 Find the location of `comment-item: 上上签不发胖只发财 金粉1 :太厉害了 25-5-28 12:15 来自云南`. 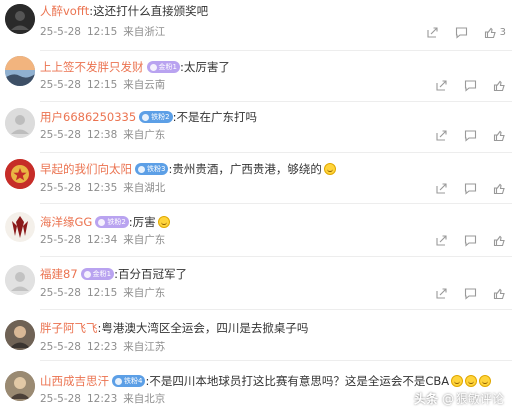

comment-item: 上上签不发胖只发财 金粉1 :太厉害了 25-5-28 12:15 来自云南 is located at coordinates (256, 76).